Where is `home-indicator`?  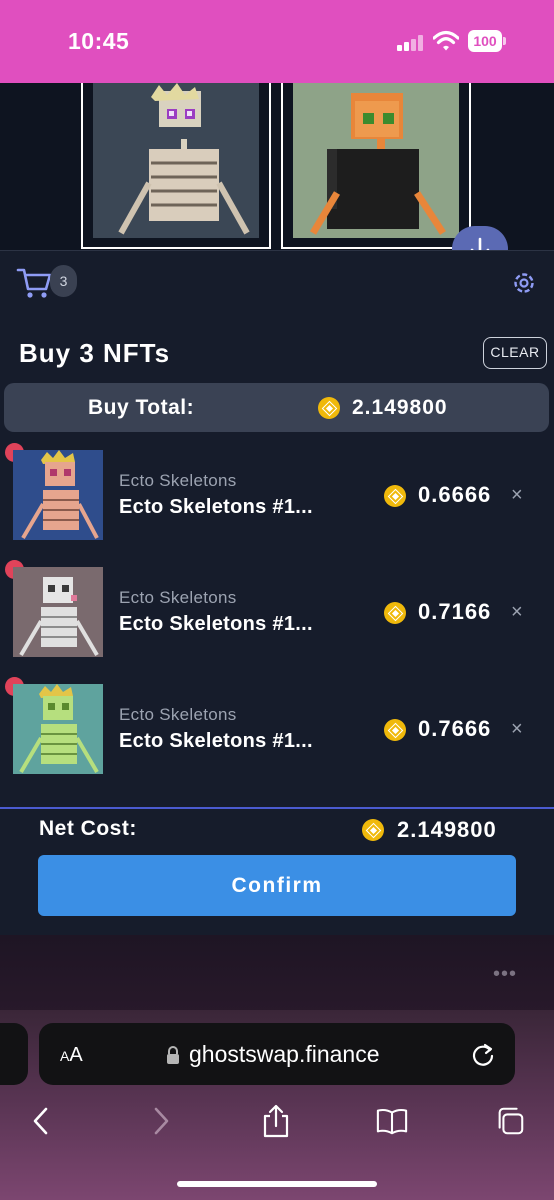
home-indicator is located at coordinates (277, 1184).